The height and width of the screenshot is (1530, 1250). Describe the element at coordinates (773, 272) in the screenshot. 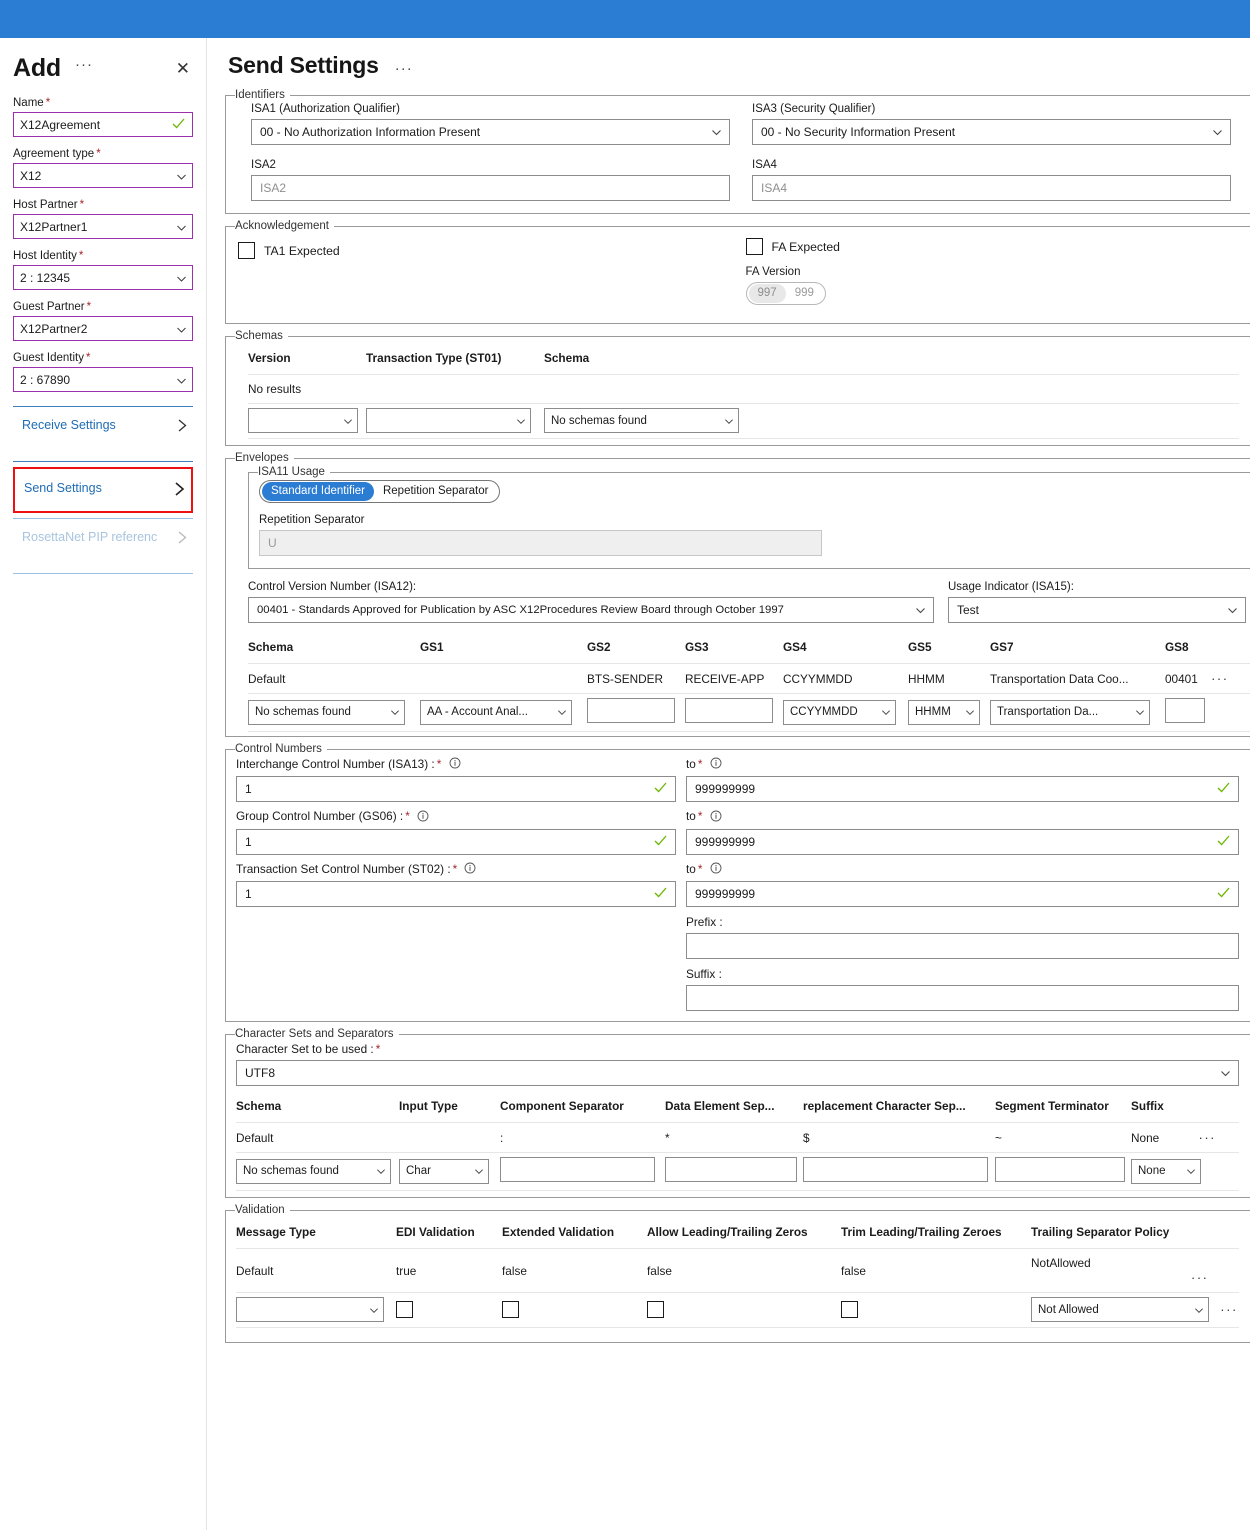

I see `fa-version-label: FA Version` at that location.